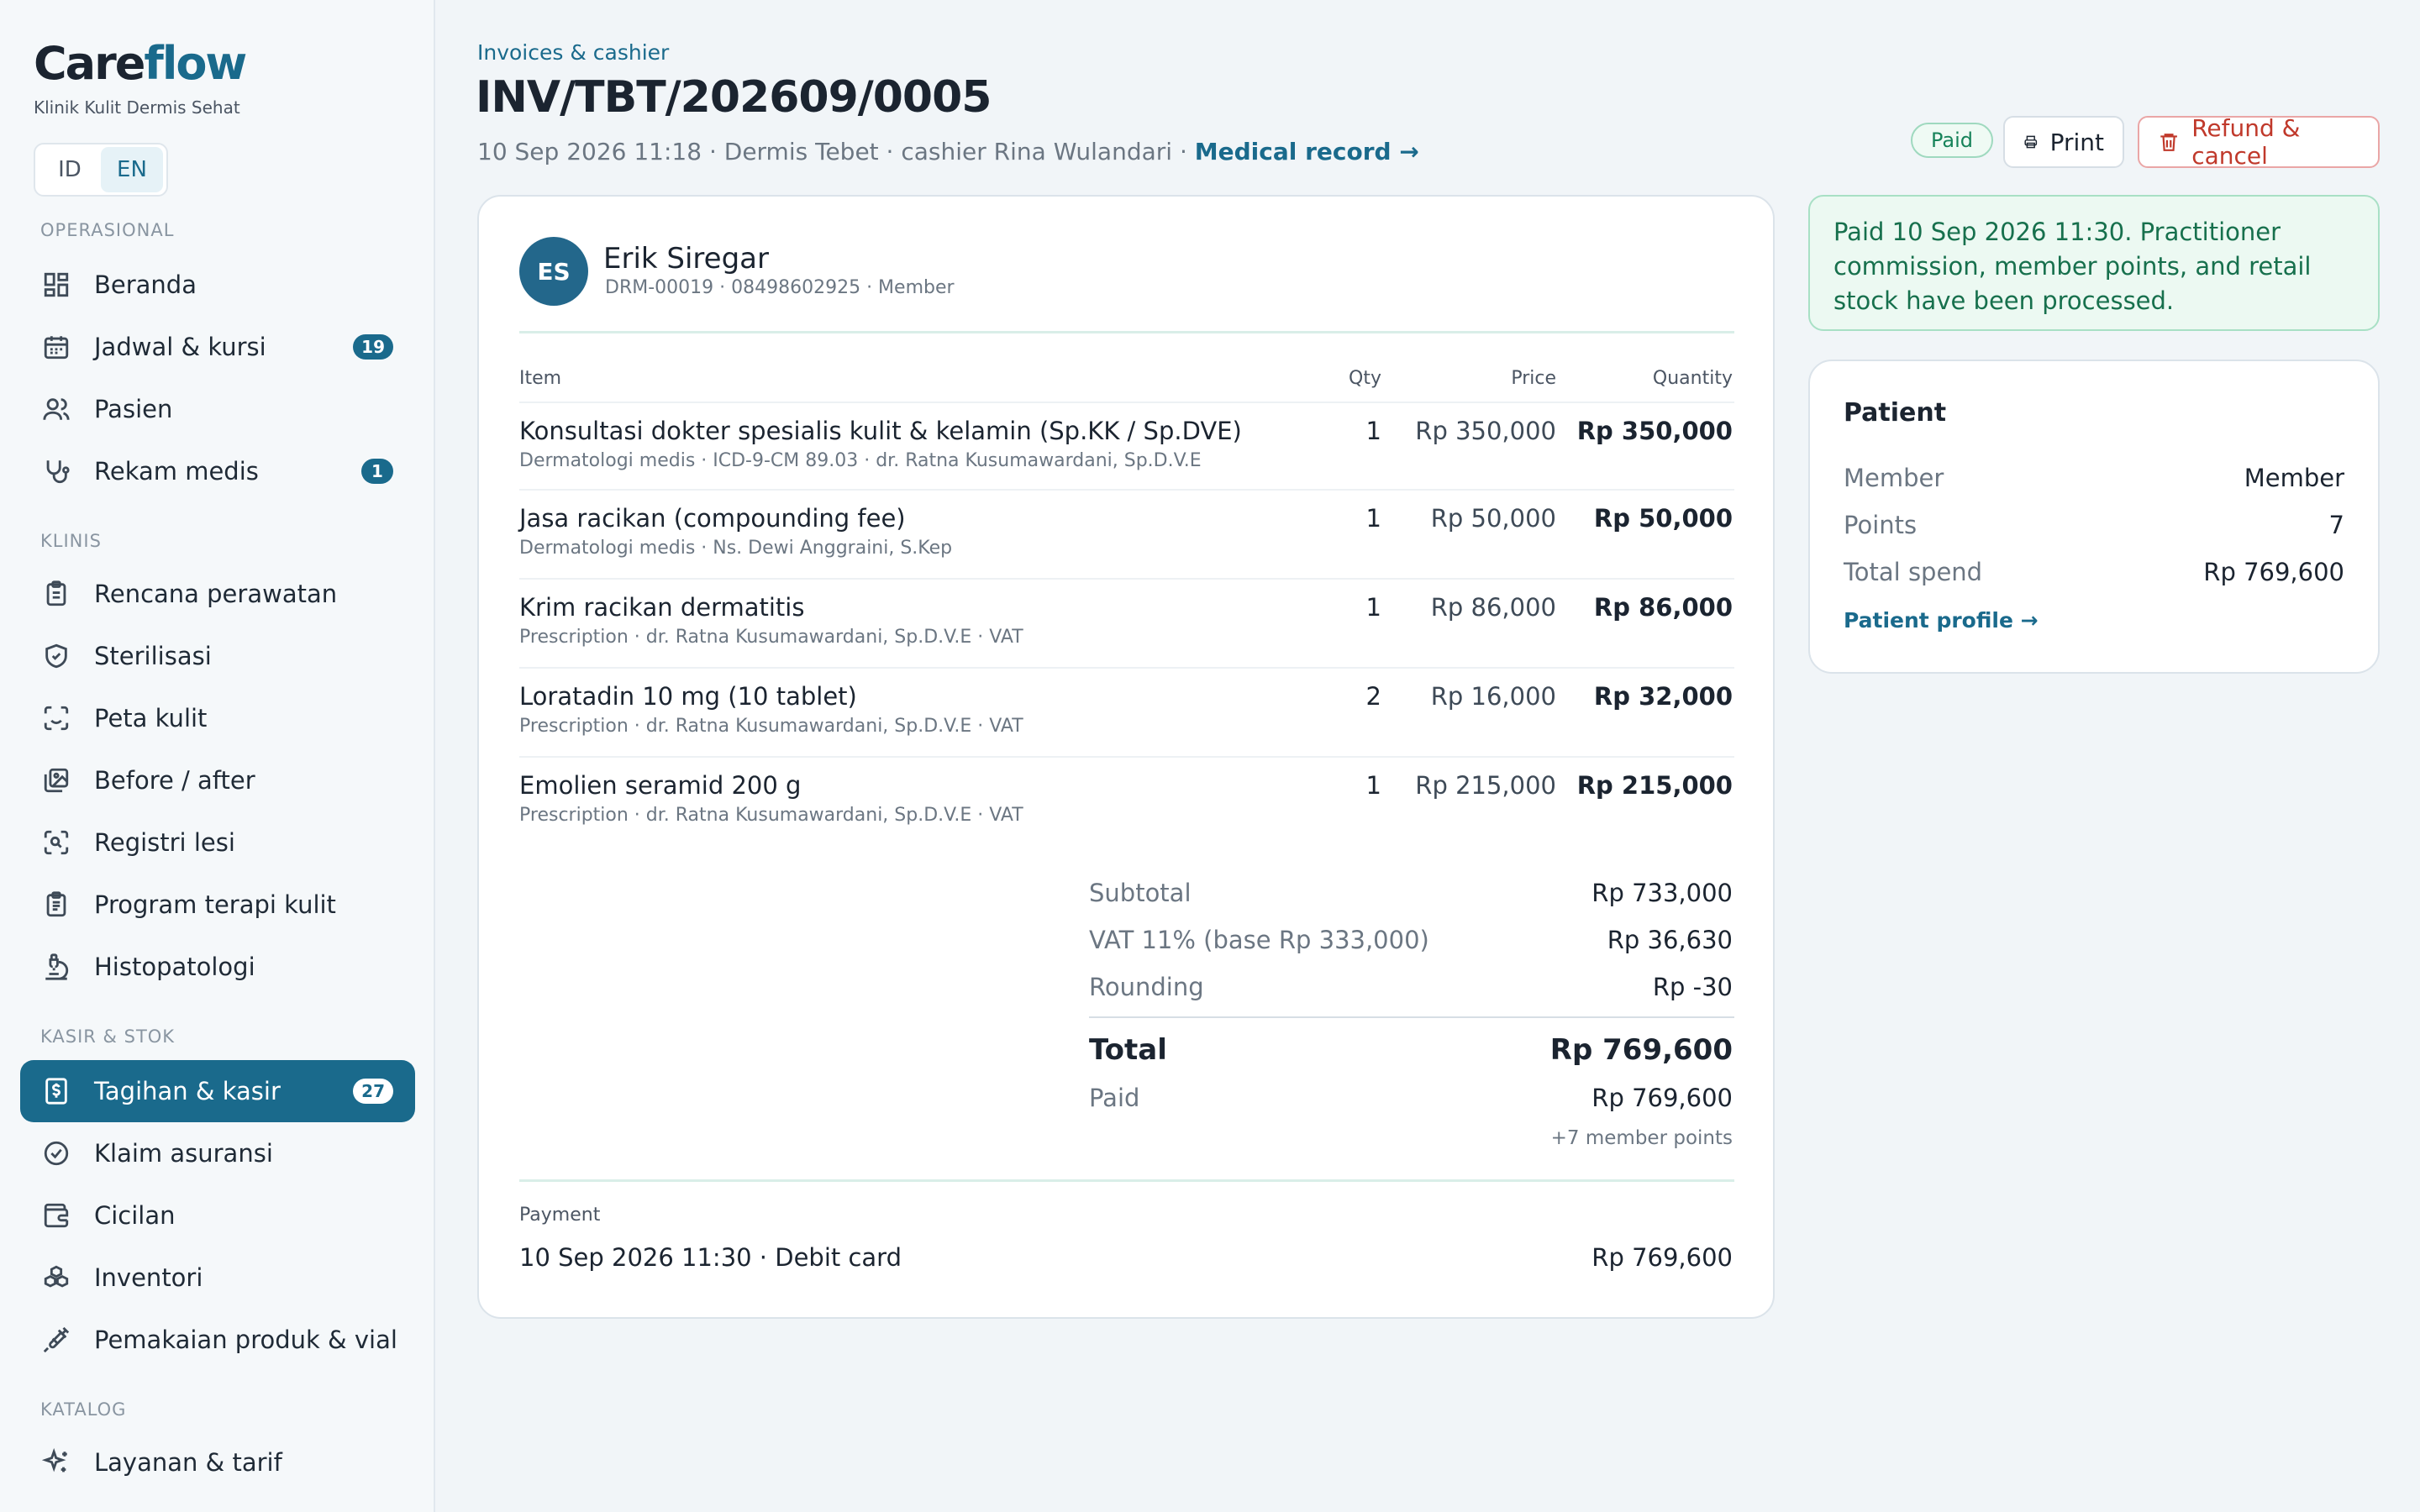 The image size is (2420, 1512). Describe the element at coordinates (1642, 1138) in the screenshot. I see `member-points-note: +7 member points` at that location.